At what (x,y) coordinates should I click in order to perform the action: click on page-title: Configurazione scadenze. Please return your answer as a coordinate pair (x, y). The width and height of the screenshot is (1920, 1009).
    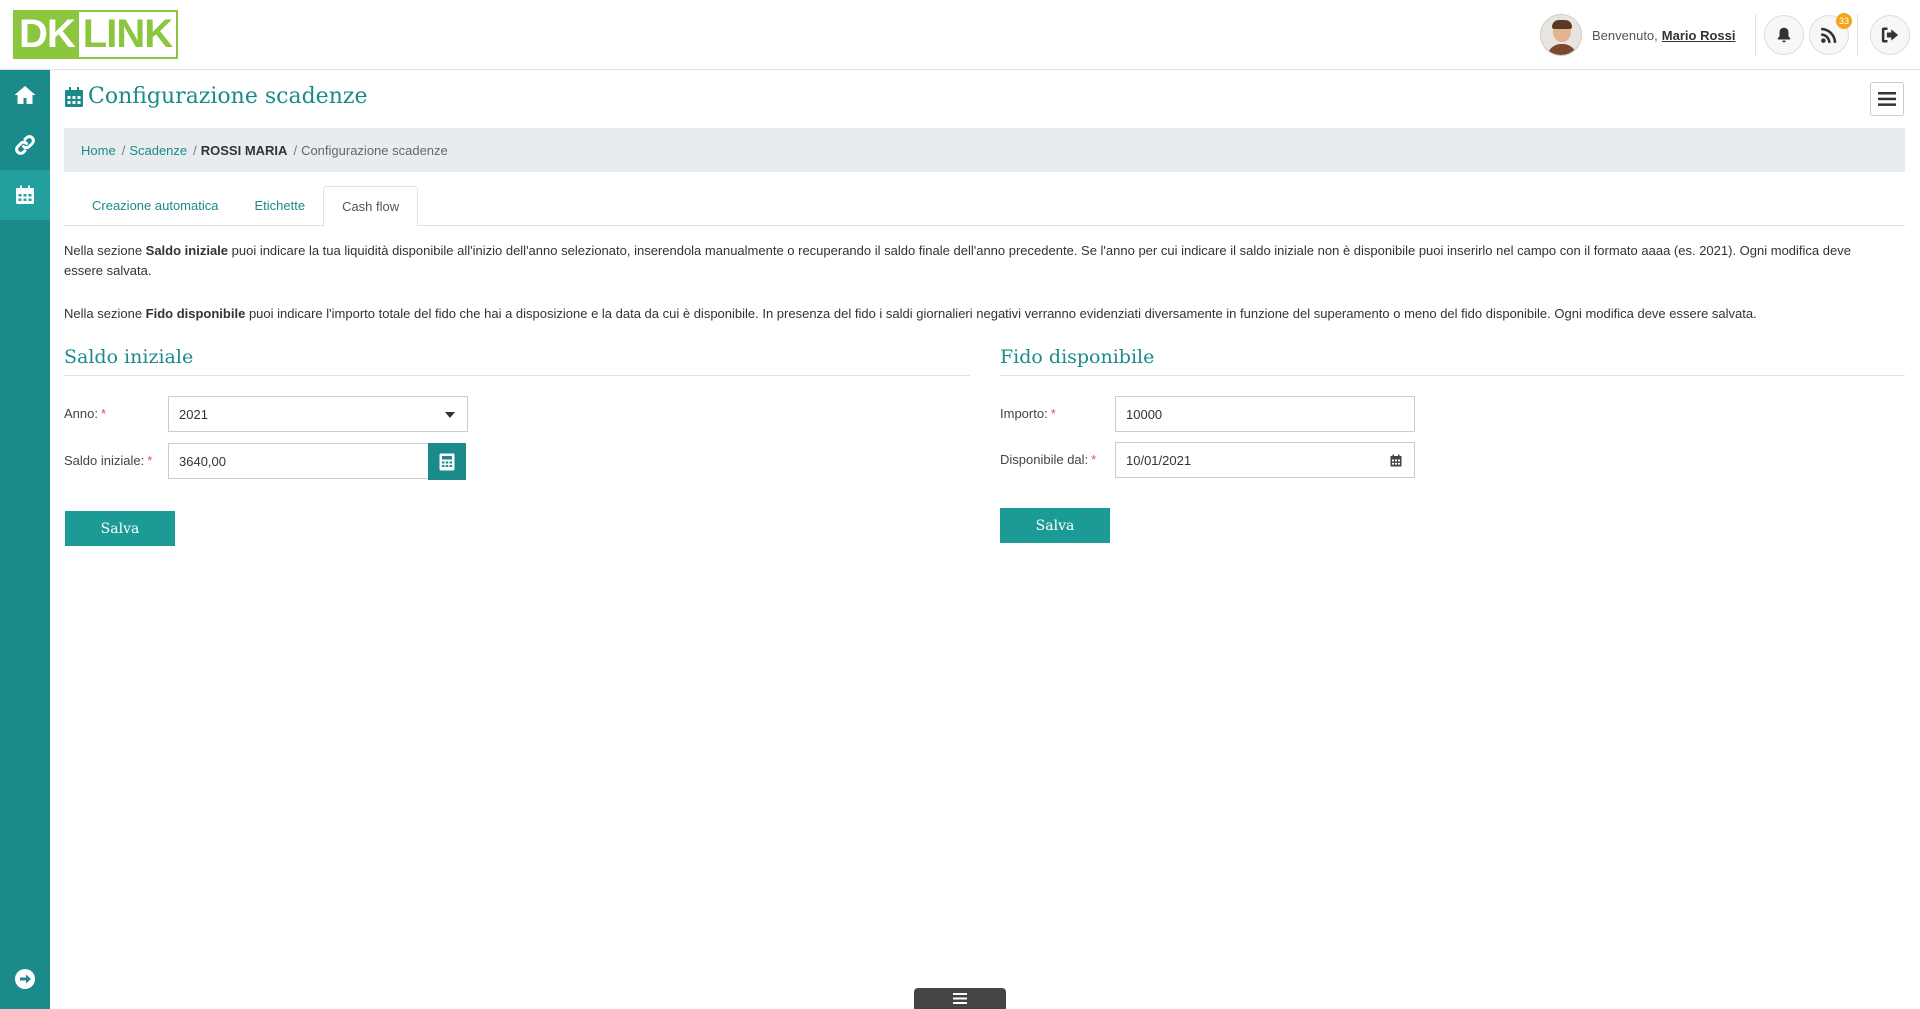
    Looking at the image, I should click on (215, 96).